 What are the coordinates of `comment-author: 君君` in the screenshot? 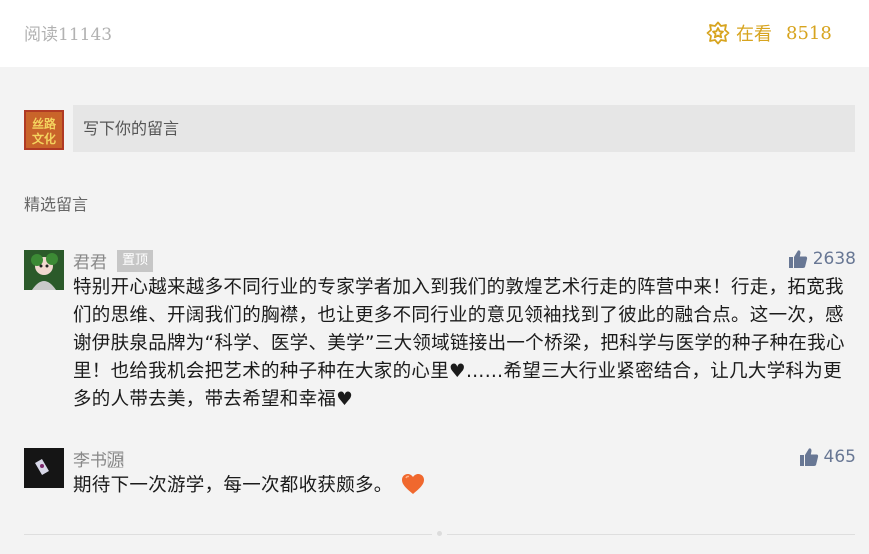 It's located at (90, 260).